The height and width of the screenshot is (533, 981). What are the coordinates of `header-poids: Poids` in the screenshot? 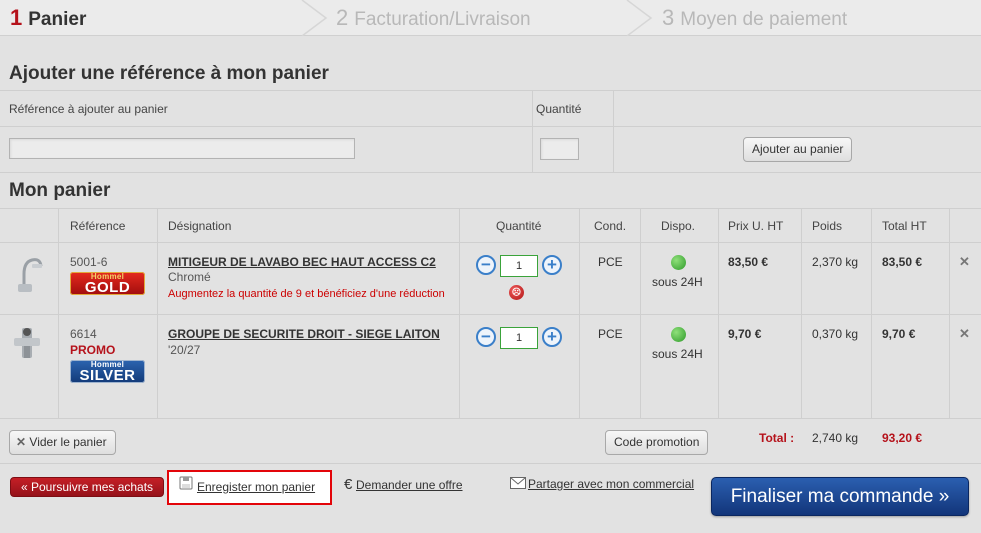 It's located at (827, 226).